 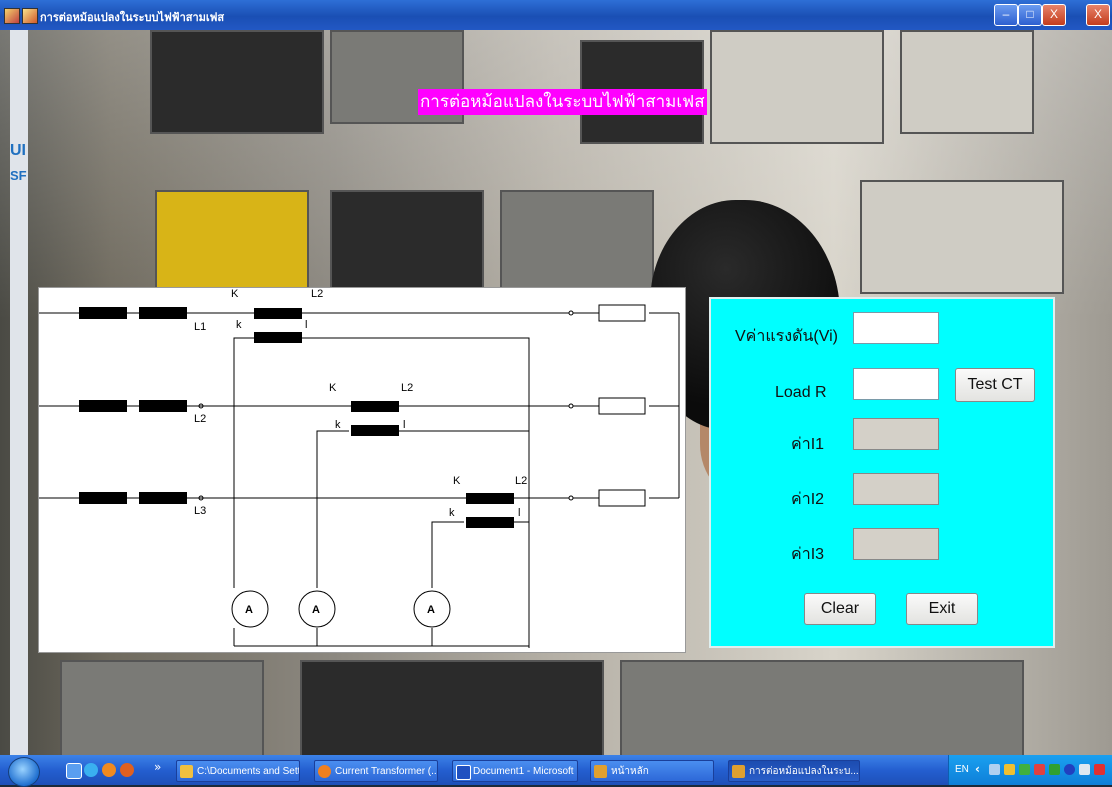 What do you see at coordinates (317, 294) in the screenshot?
I see `ct1-out-label: L2` at bounding box center [317, 294].